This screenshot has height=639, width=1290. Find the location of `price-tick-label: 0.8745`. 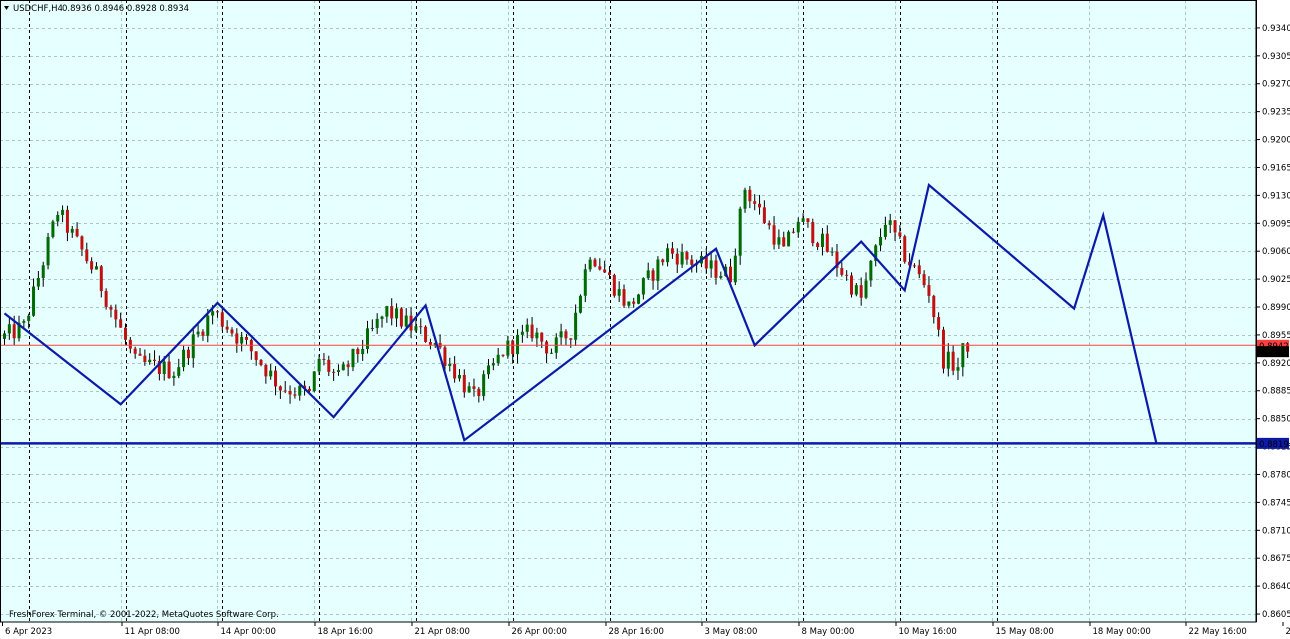

price-tick-label: 0.8745 is located at coordinates (1276, 503).